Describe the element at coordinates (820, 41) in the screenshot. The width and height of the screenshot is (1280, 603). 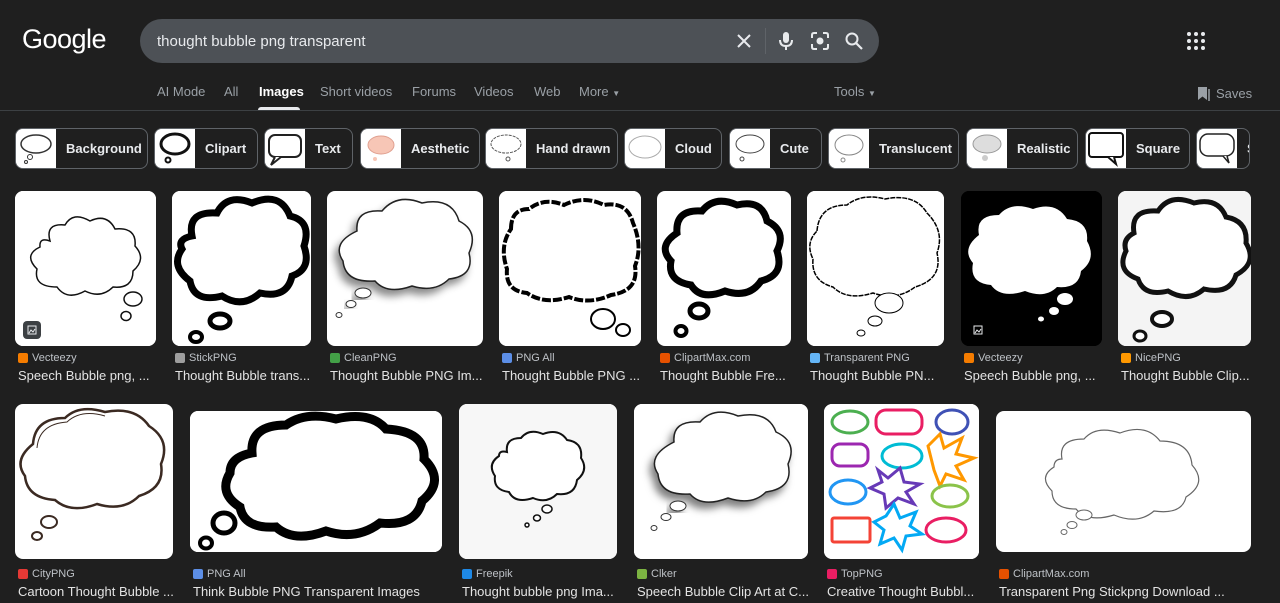
I see `lens-icon` at that location.